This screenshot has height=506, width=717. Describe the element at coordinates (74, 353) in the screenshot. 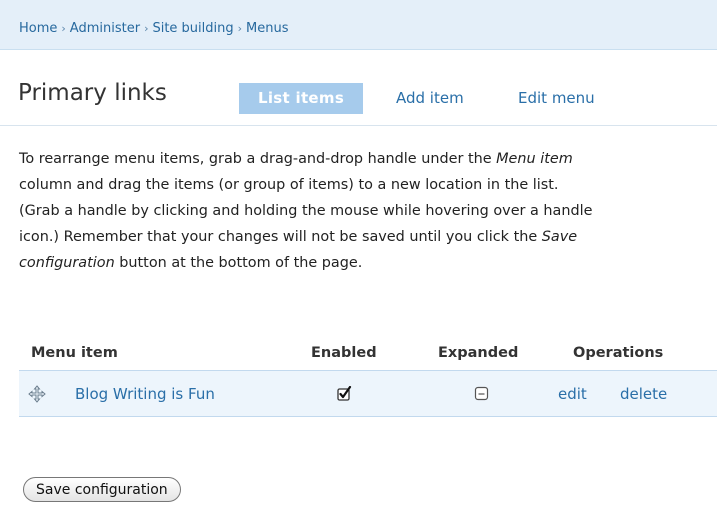

I see `header-menu-item: Menu item` at that location.